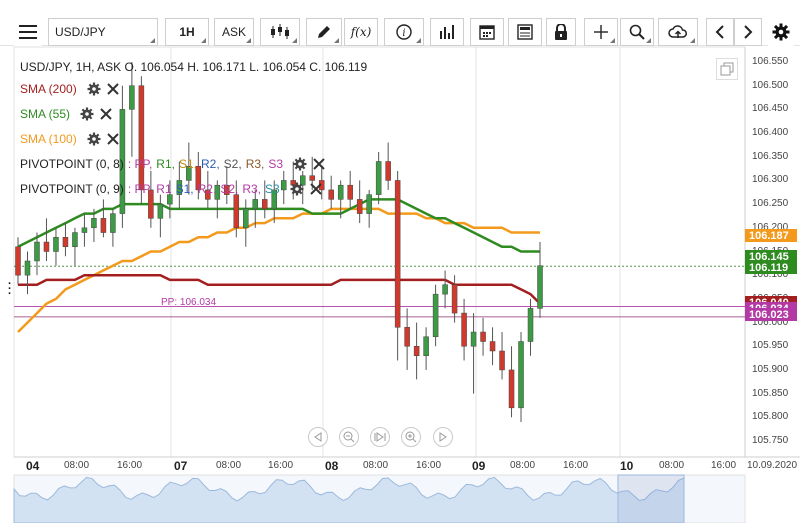  I want to click on timeframe-select: 1H, so click(187, 32).